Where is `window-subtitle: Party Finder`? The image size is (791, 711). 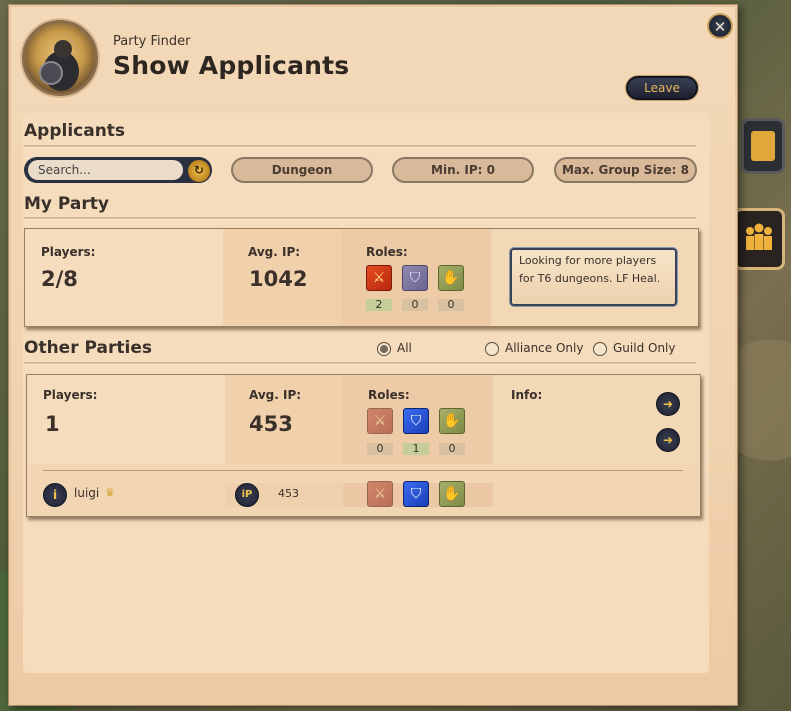
window-subtitle: Party Finder is located at coordinates (152, 41).